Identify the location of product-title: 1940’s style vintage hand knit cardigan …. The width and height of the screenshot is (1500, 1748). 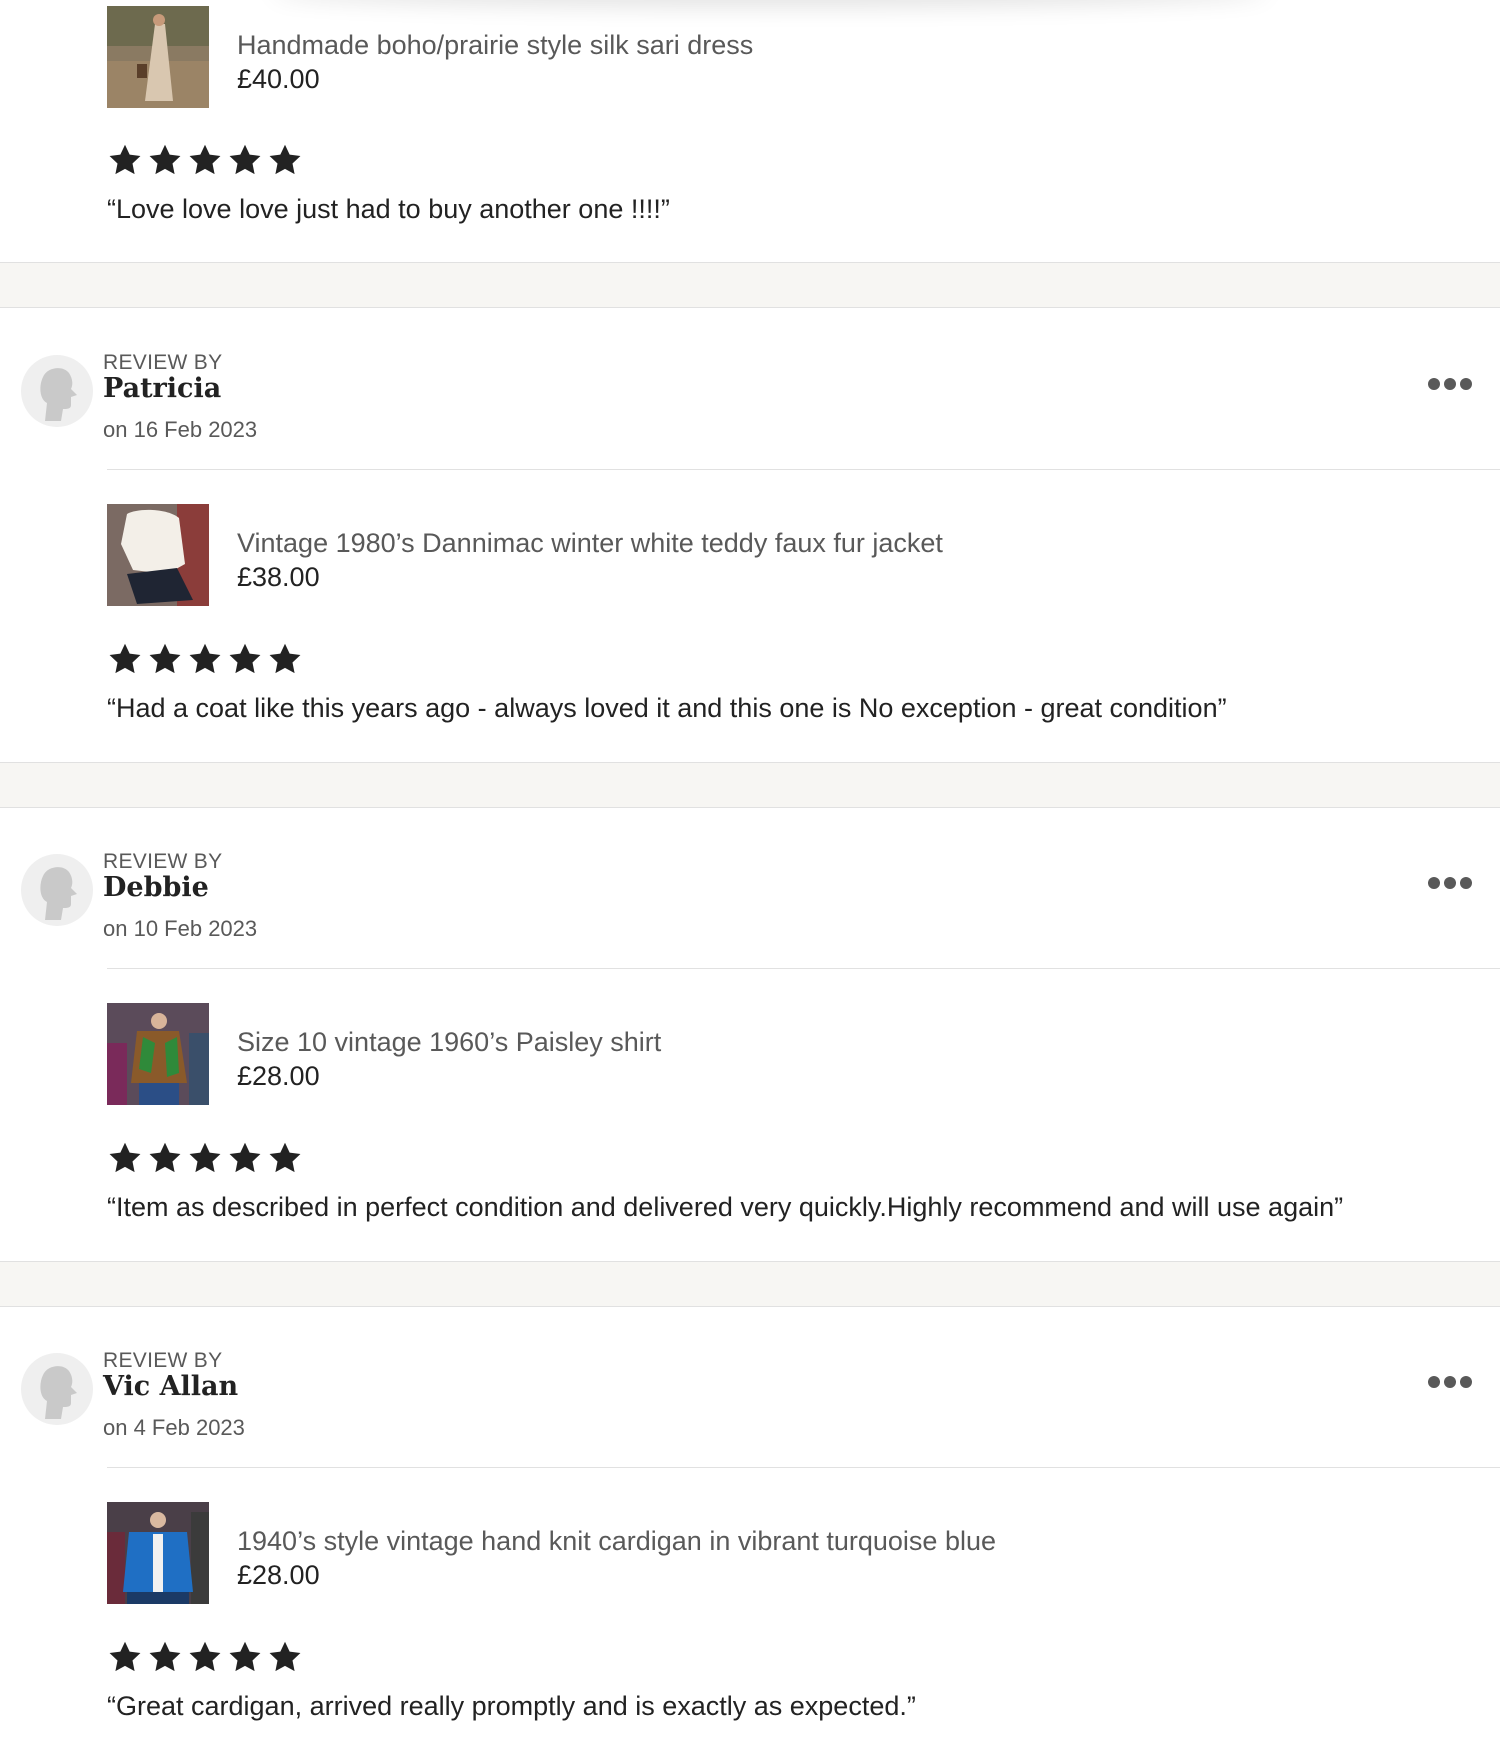
(616, 1541).